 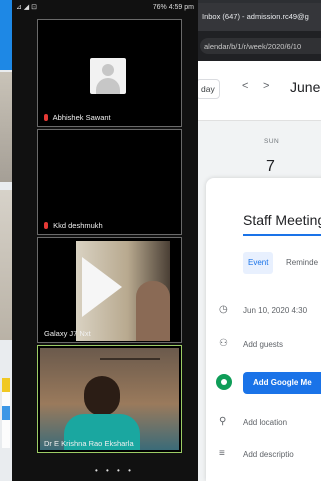 What do you see at coordinates (270, 167) in the screenshot?
I see `day-number: 7` at bounding box center [270, 167].